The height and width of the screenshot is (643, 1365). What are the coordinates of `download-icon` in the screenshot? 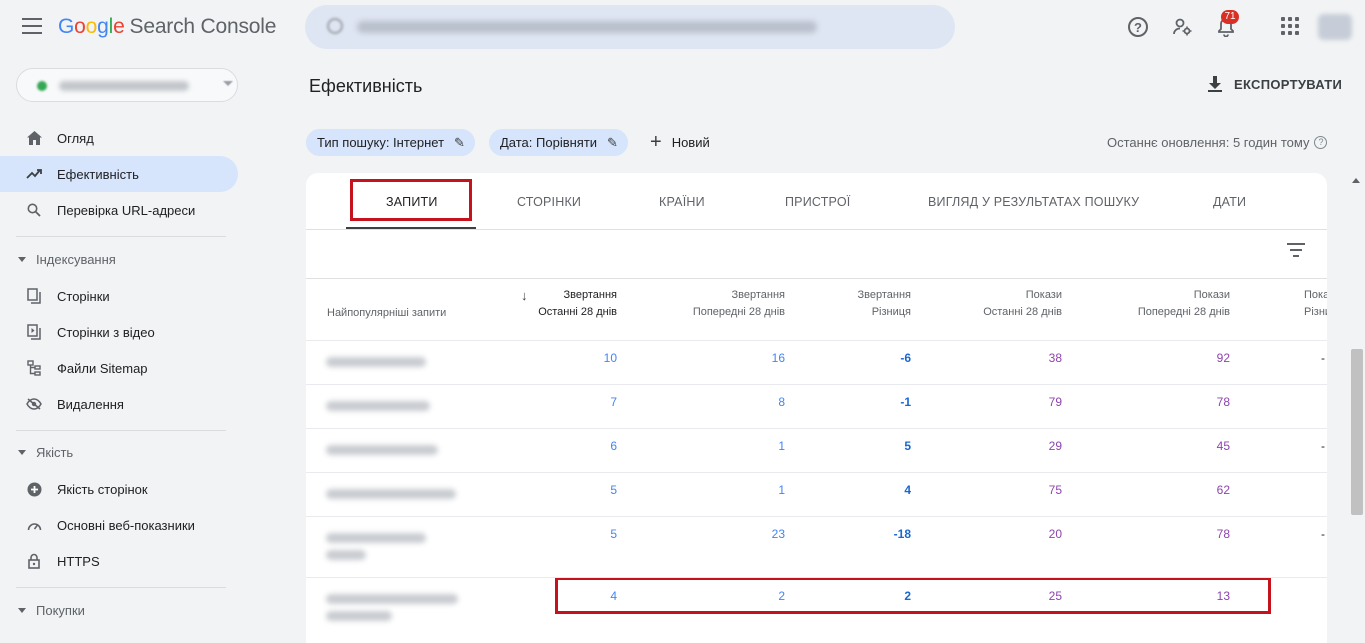 It's located at (1215, 84).